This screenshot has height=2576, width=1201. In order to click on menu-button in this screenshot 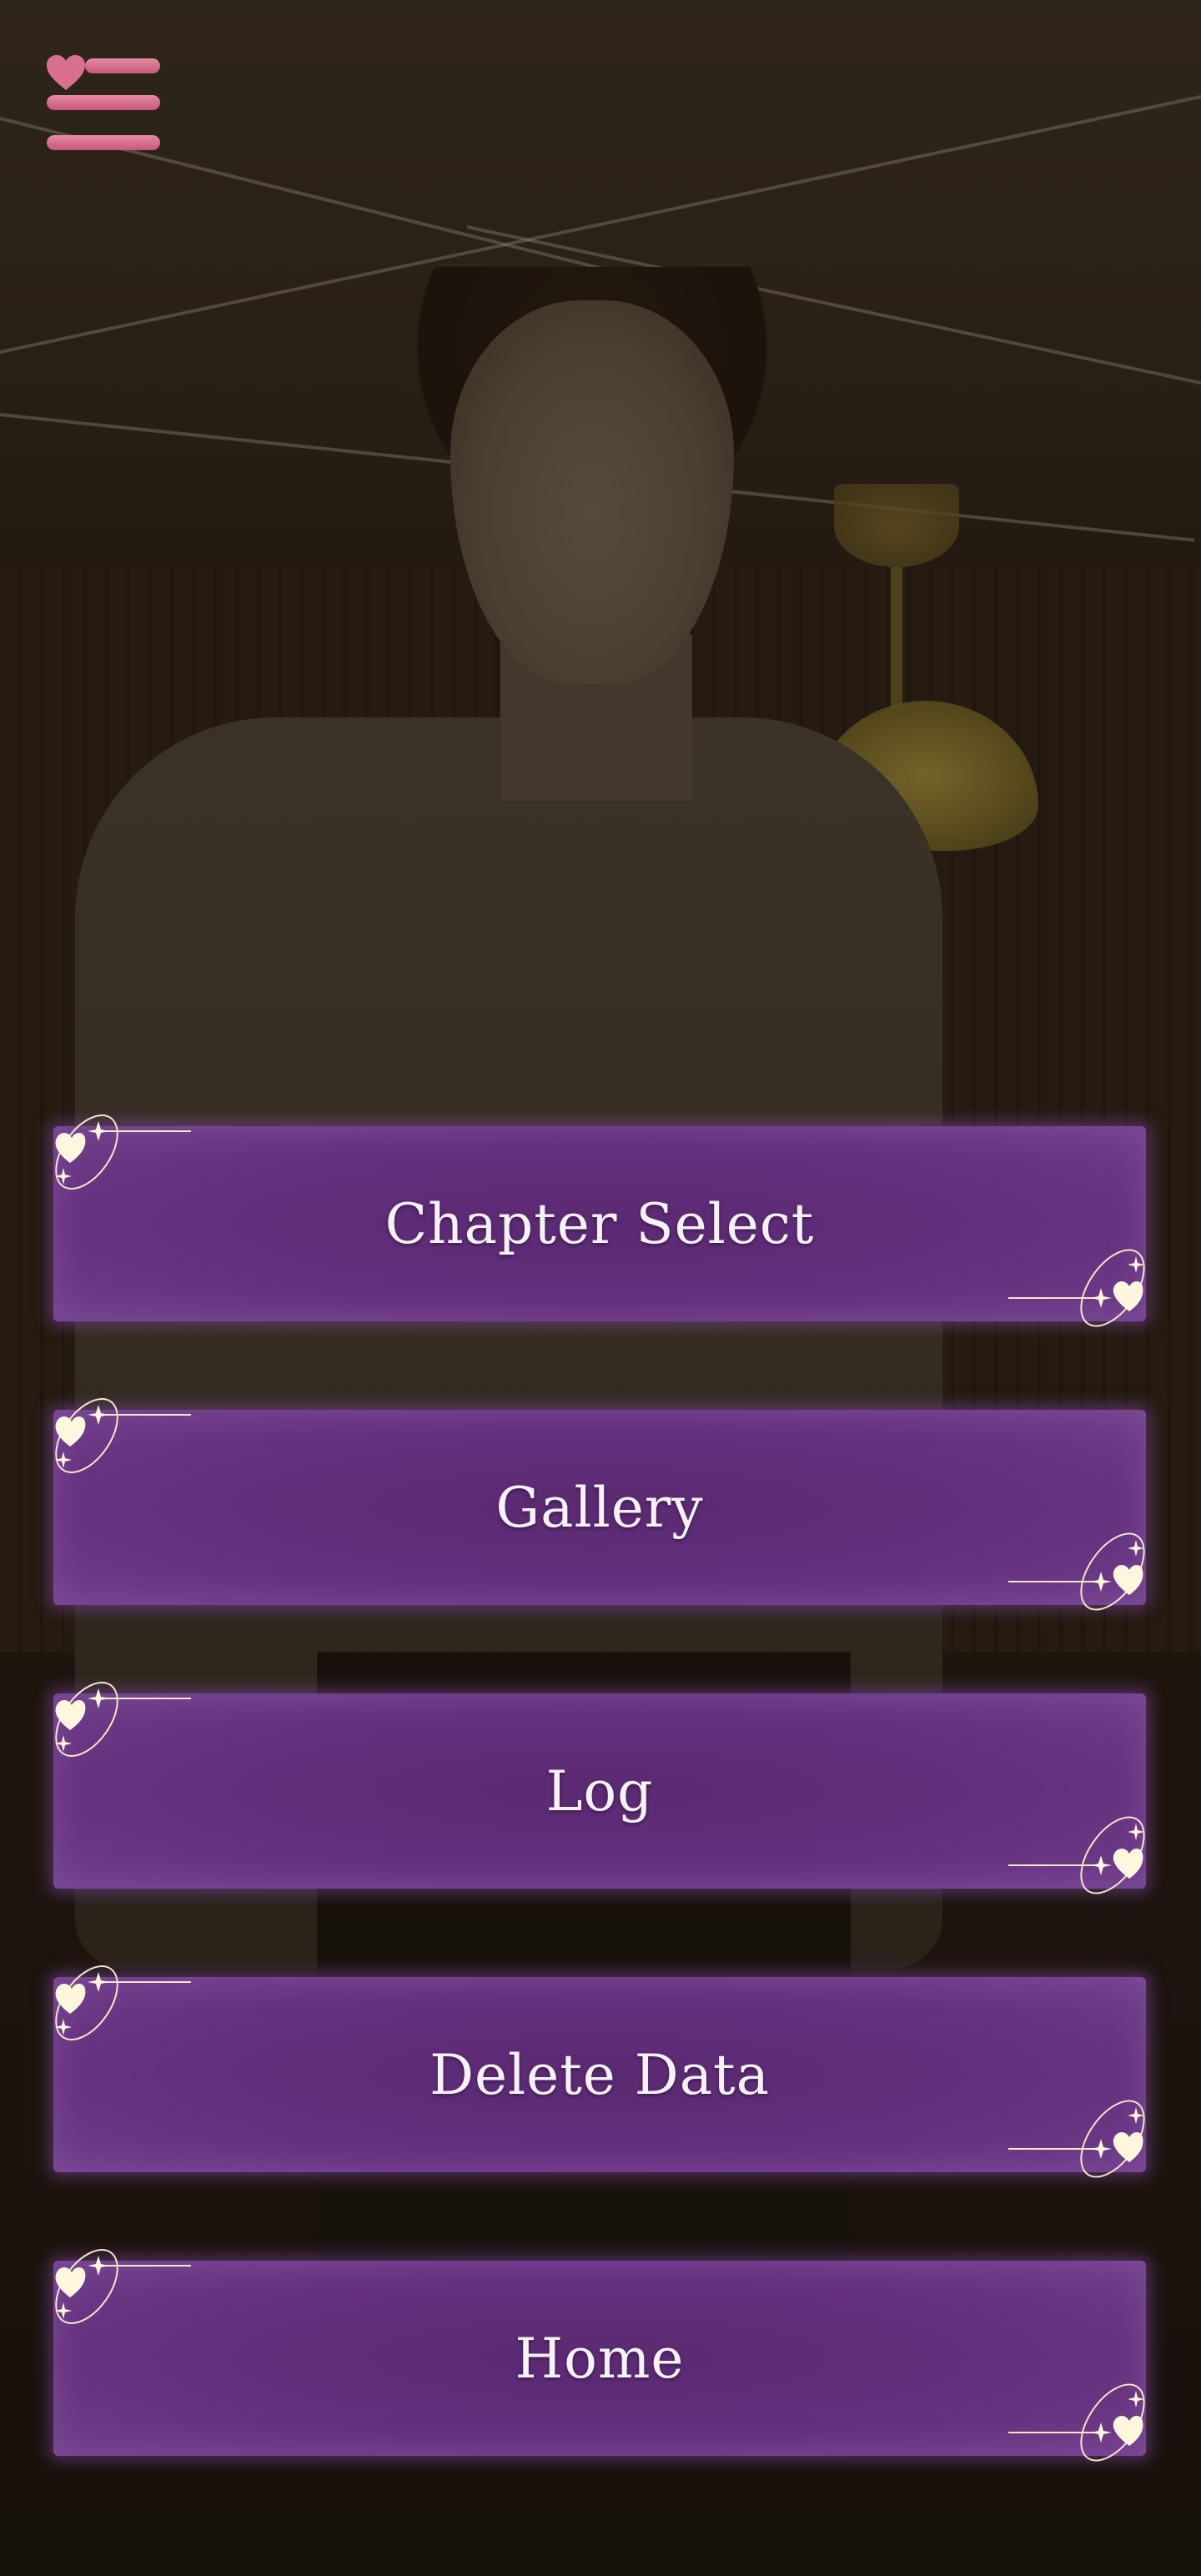, I will do `click(105, 102)`.